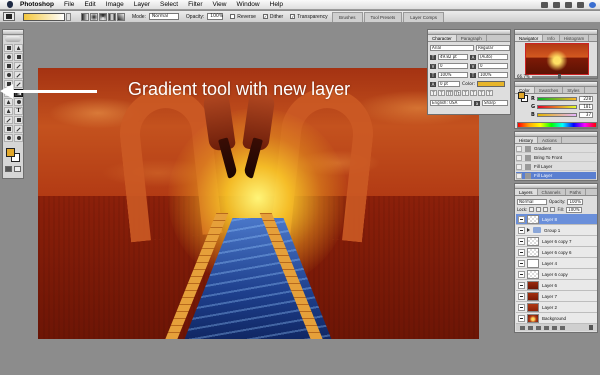 This screenshot has width=600, height=375. Describe the element at coordinates (169, 4) in the screenshot. I see `menu-select: Select` at that location.